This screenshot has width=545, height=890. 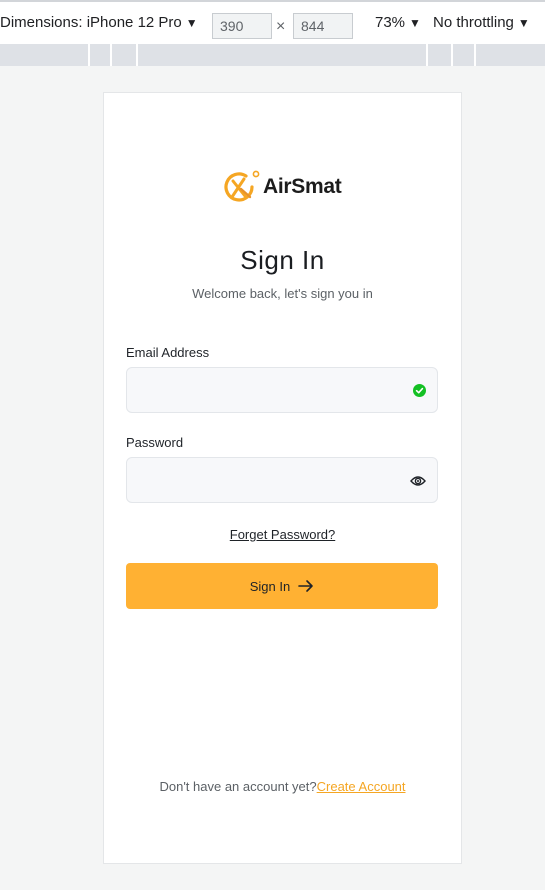 I want to click on brand-name: AirSmat, so click(x=302, y=186).